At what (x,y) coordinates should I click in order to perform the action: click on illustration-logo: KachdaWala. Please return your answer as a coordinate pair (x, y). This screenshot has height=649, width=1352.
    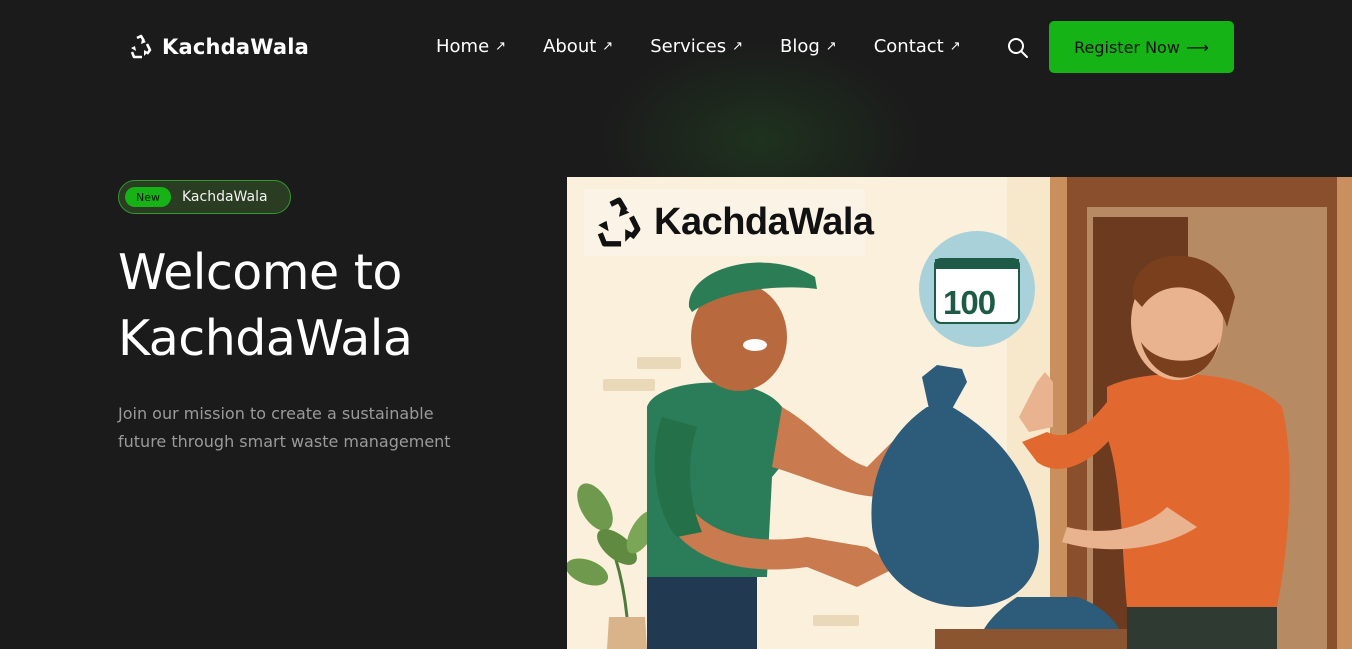
    Looking at the image, I should click on (729, 222).